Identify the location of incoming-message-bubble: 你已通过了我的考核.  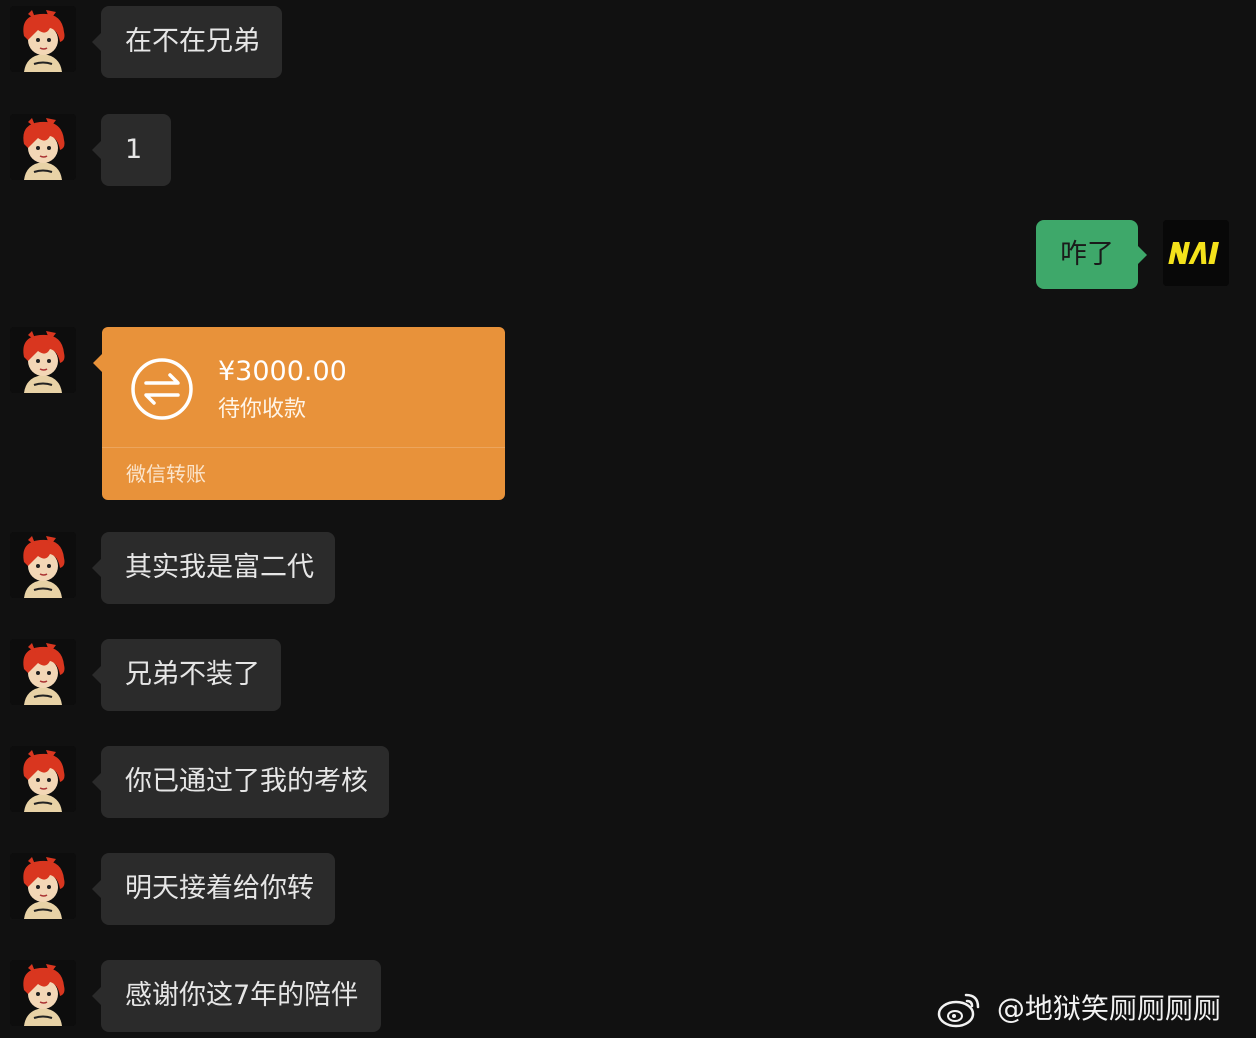
(240, 782).